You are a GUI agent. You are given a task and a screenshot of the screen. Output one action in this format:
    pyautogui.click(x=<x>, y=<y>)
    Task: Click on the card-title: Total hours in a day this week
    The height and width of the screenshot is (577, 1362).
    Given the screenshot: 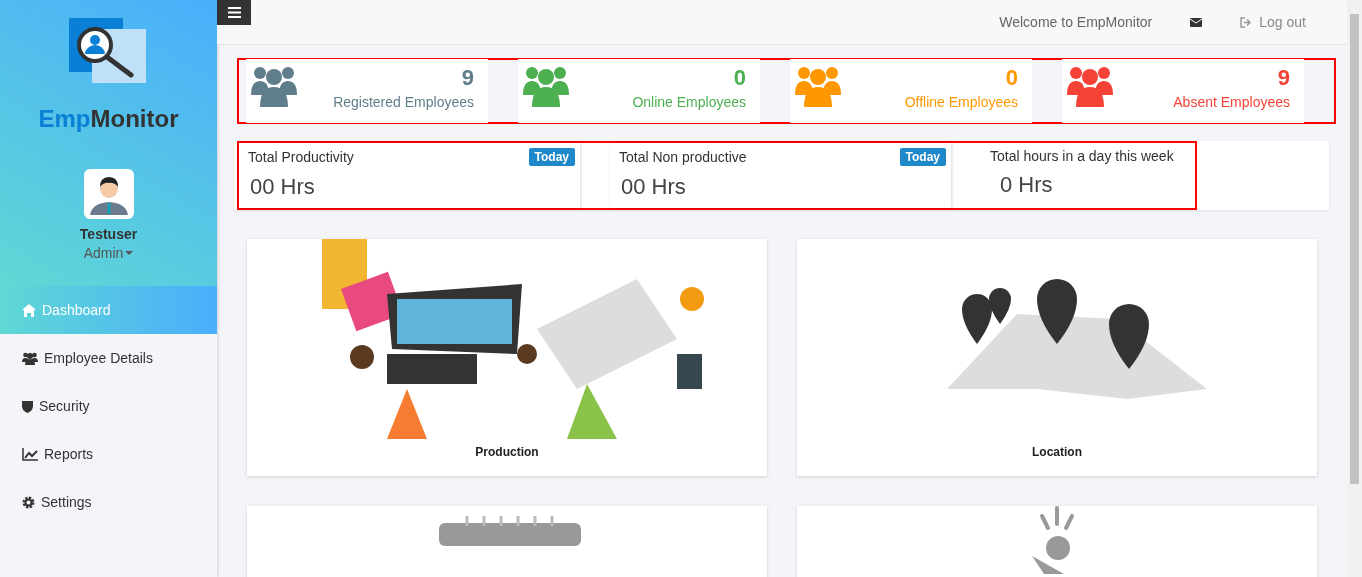 What is the action you would take?
    pyautogui.click(x=1082, y=156)
    